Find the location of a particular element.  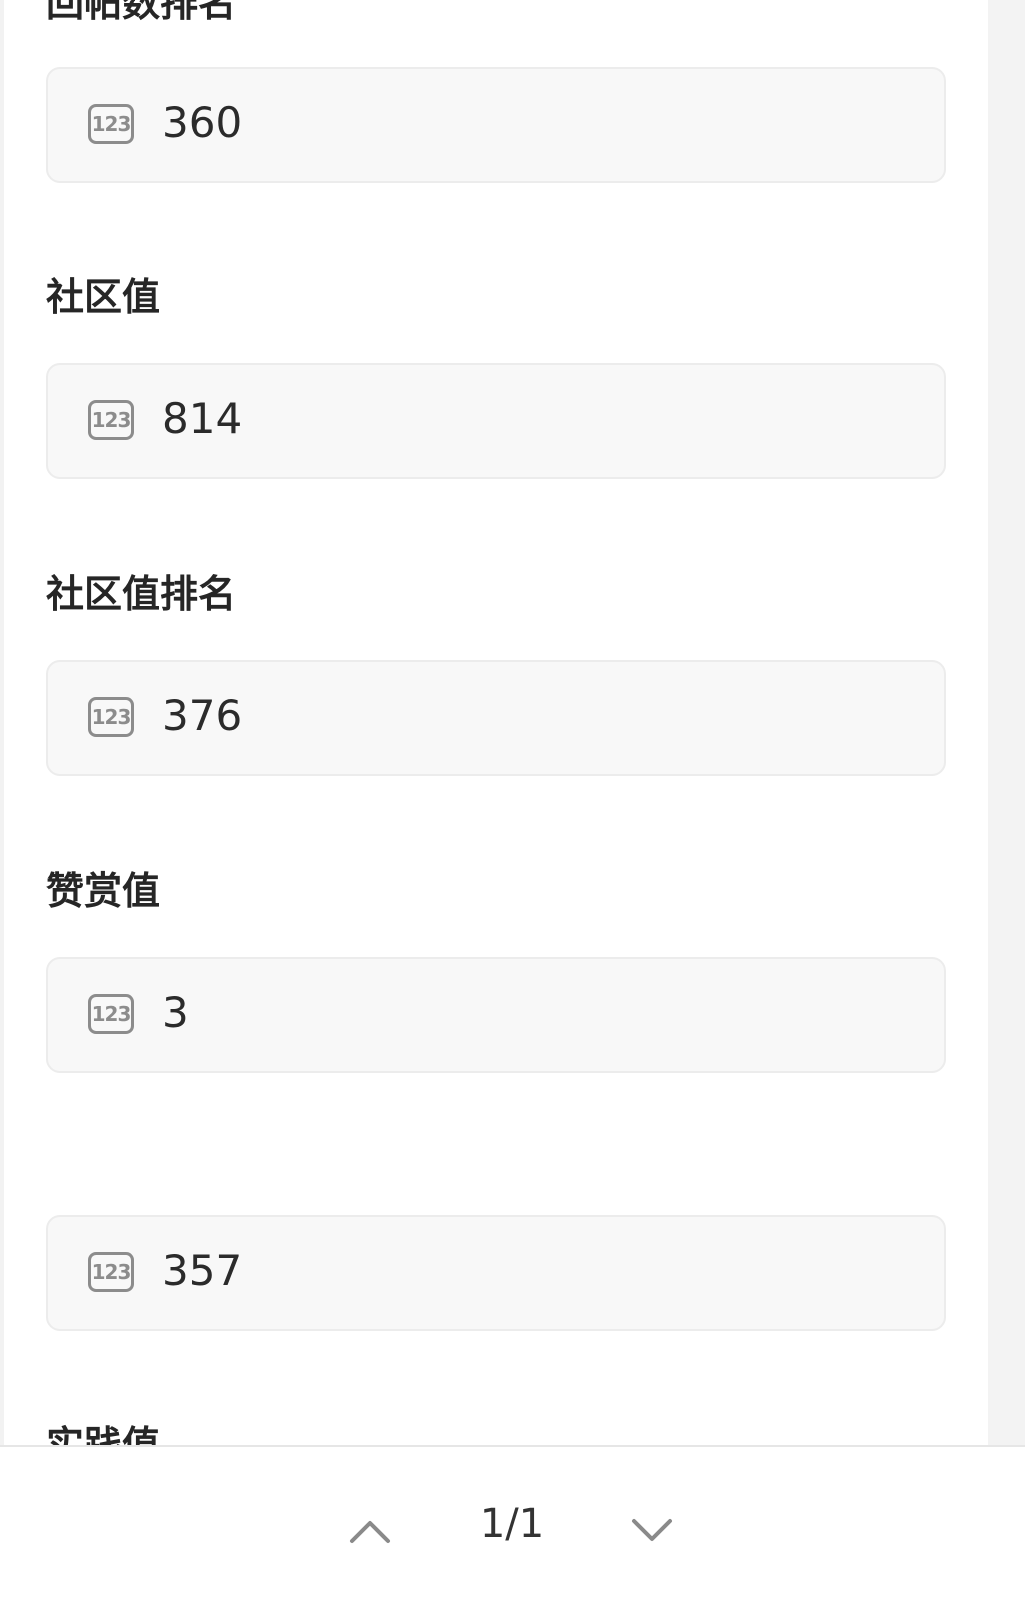

field-value: 357 is located at coordinates (202, 1270).